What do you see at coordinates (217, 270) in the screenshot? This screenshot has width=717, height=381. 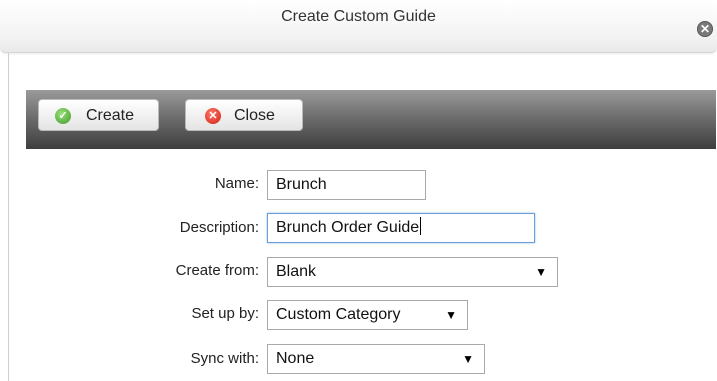 I see `create-from-label: Create from:` at bounding box center [217, 270].